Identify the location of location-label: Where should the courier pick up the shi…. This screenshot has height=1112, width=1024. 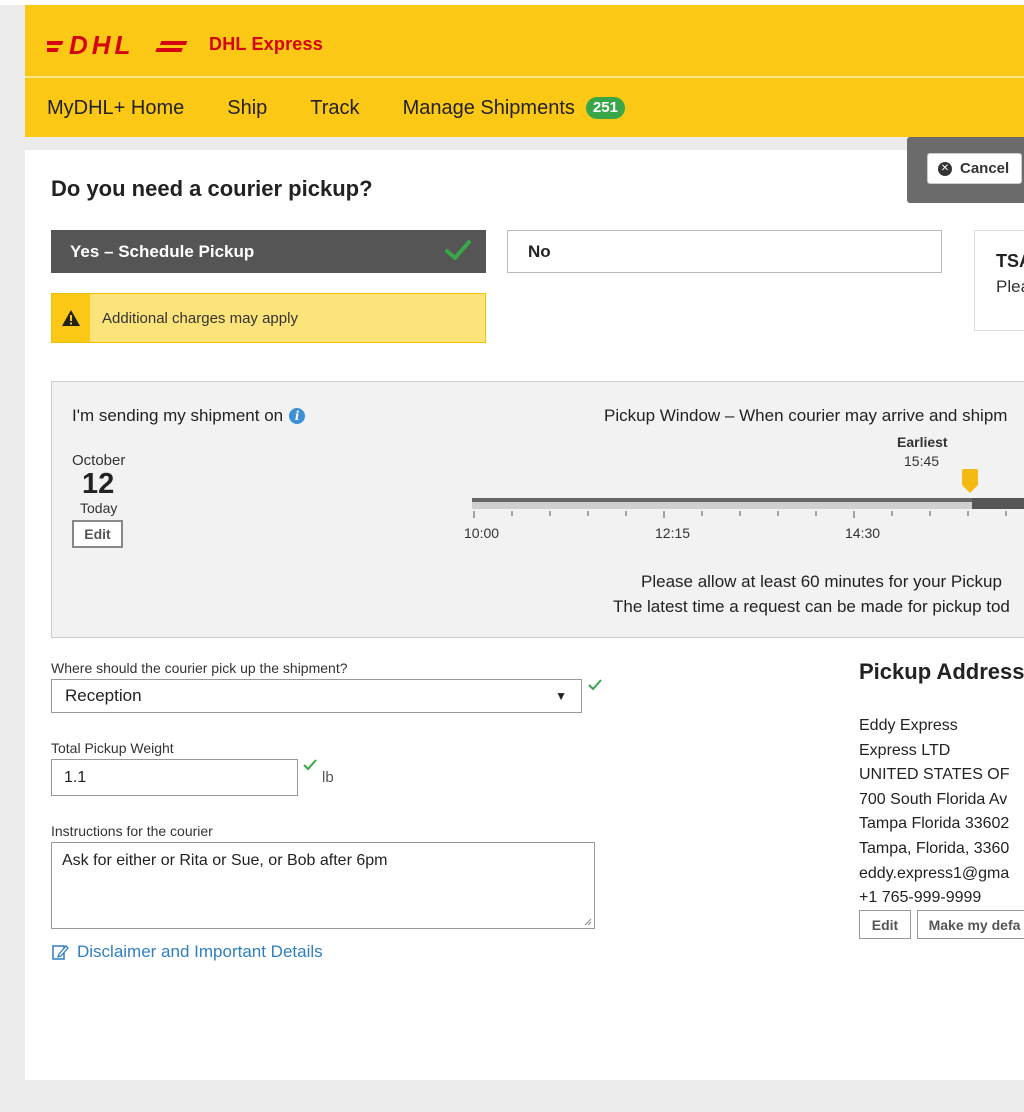
(199, 668).